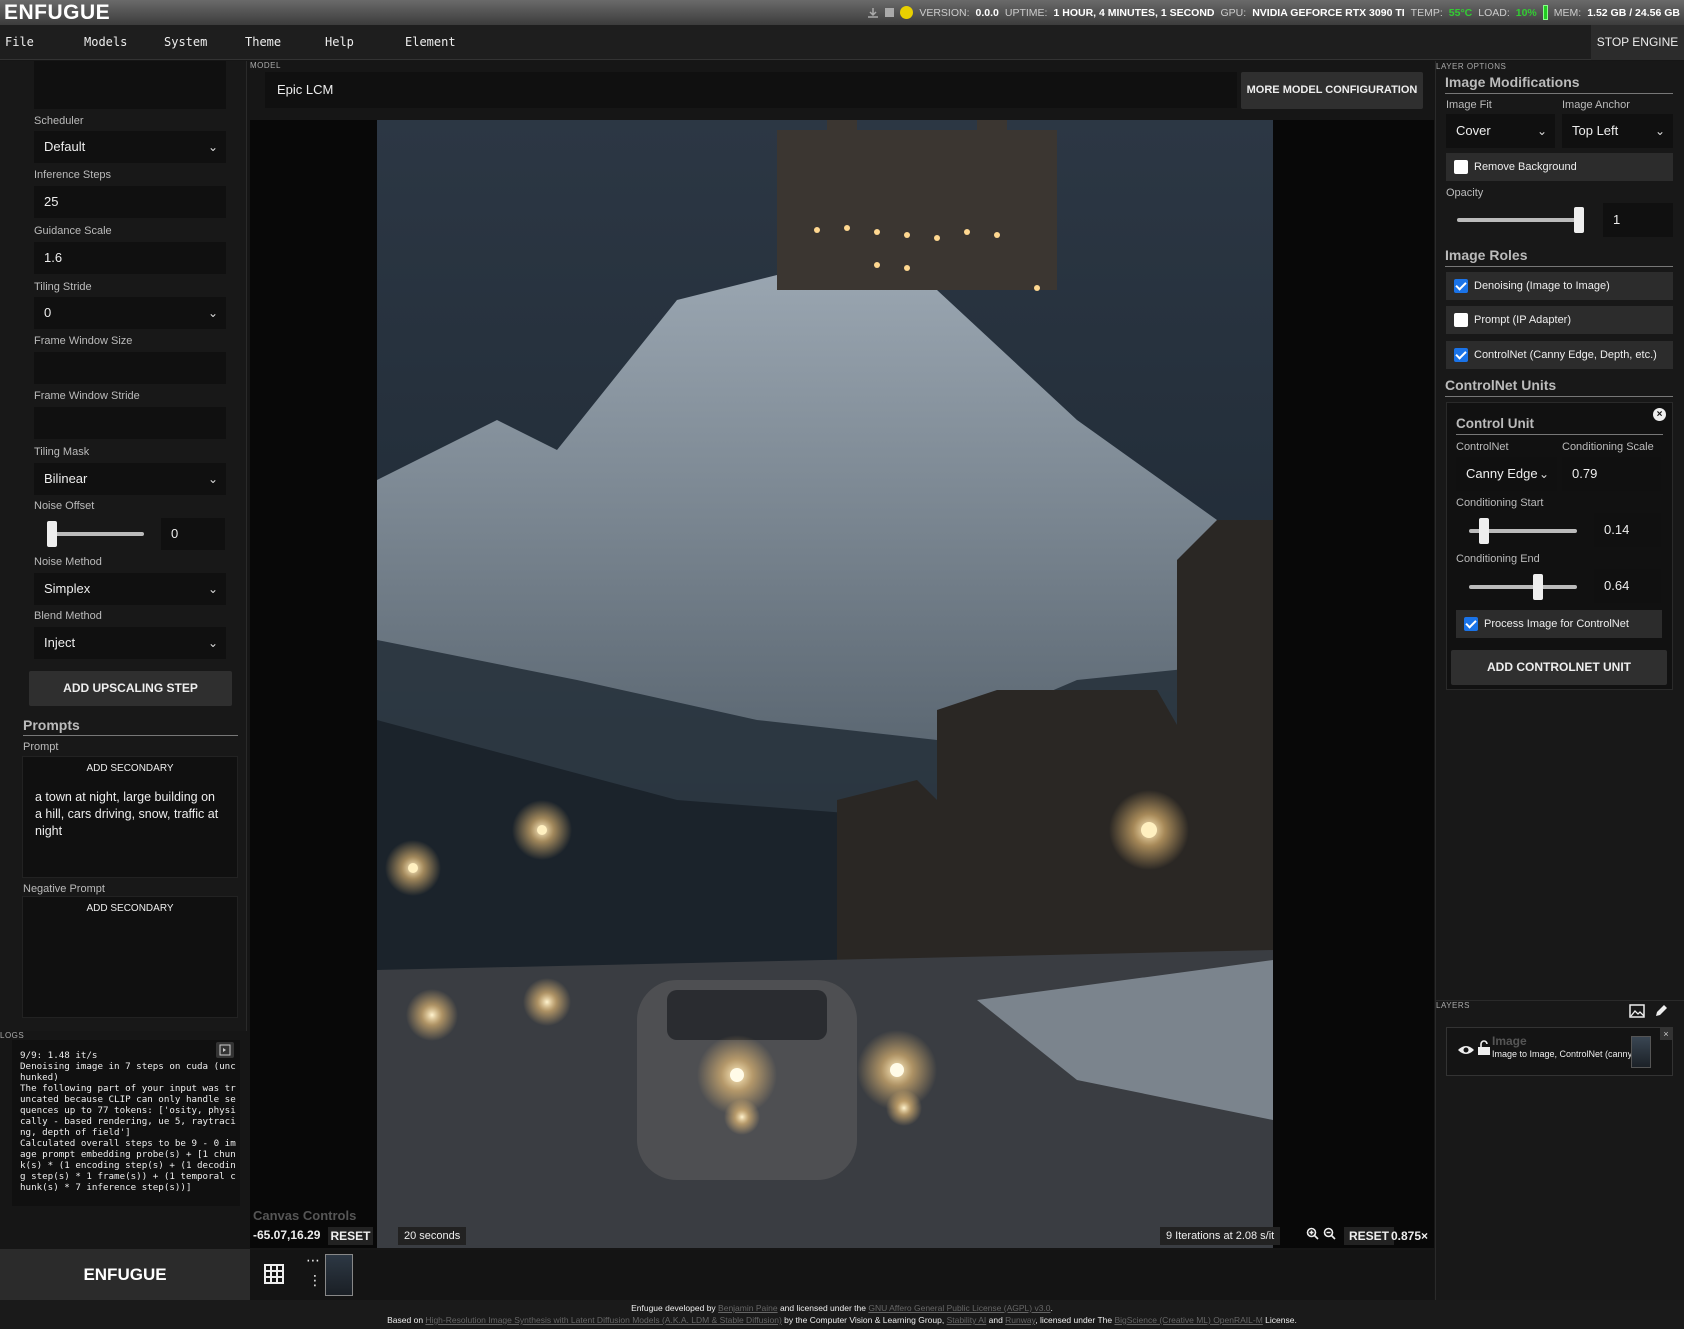 The height and width of the screenshot is (1329, 1684). What do you see at coordinates (41, 747) in the screenshot?
I see `prompt-label: Prompt` at bounding box center [41, 747].